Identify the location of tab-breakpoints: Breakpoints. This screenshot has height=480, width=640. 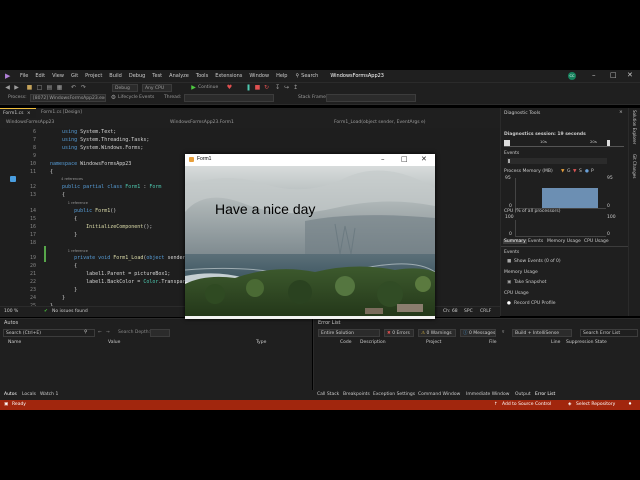
(356, 394).